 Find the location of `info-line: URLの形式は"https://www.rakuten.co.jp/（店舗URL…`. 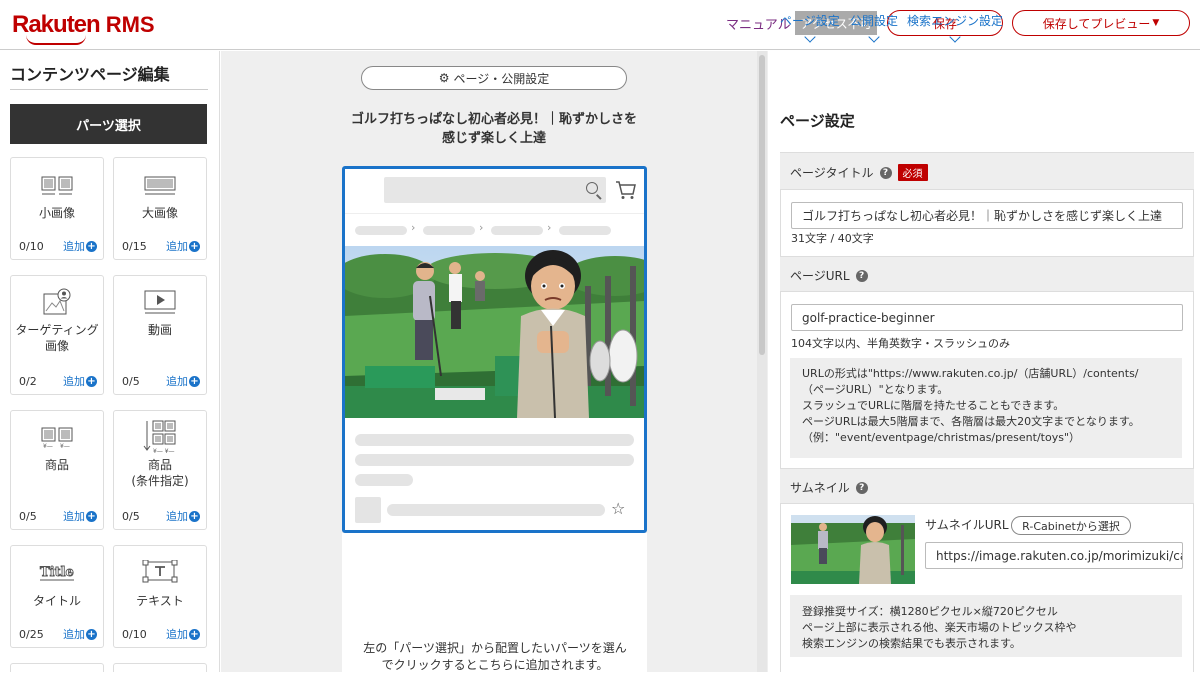

info-line: URLの形式は"https://www.rakuten.co.jp/（店舗URL… is located at coordinates (970, 373).